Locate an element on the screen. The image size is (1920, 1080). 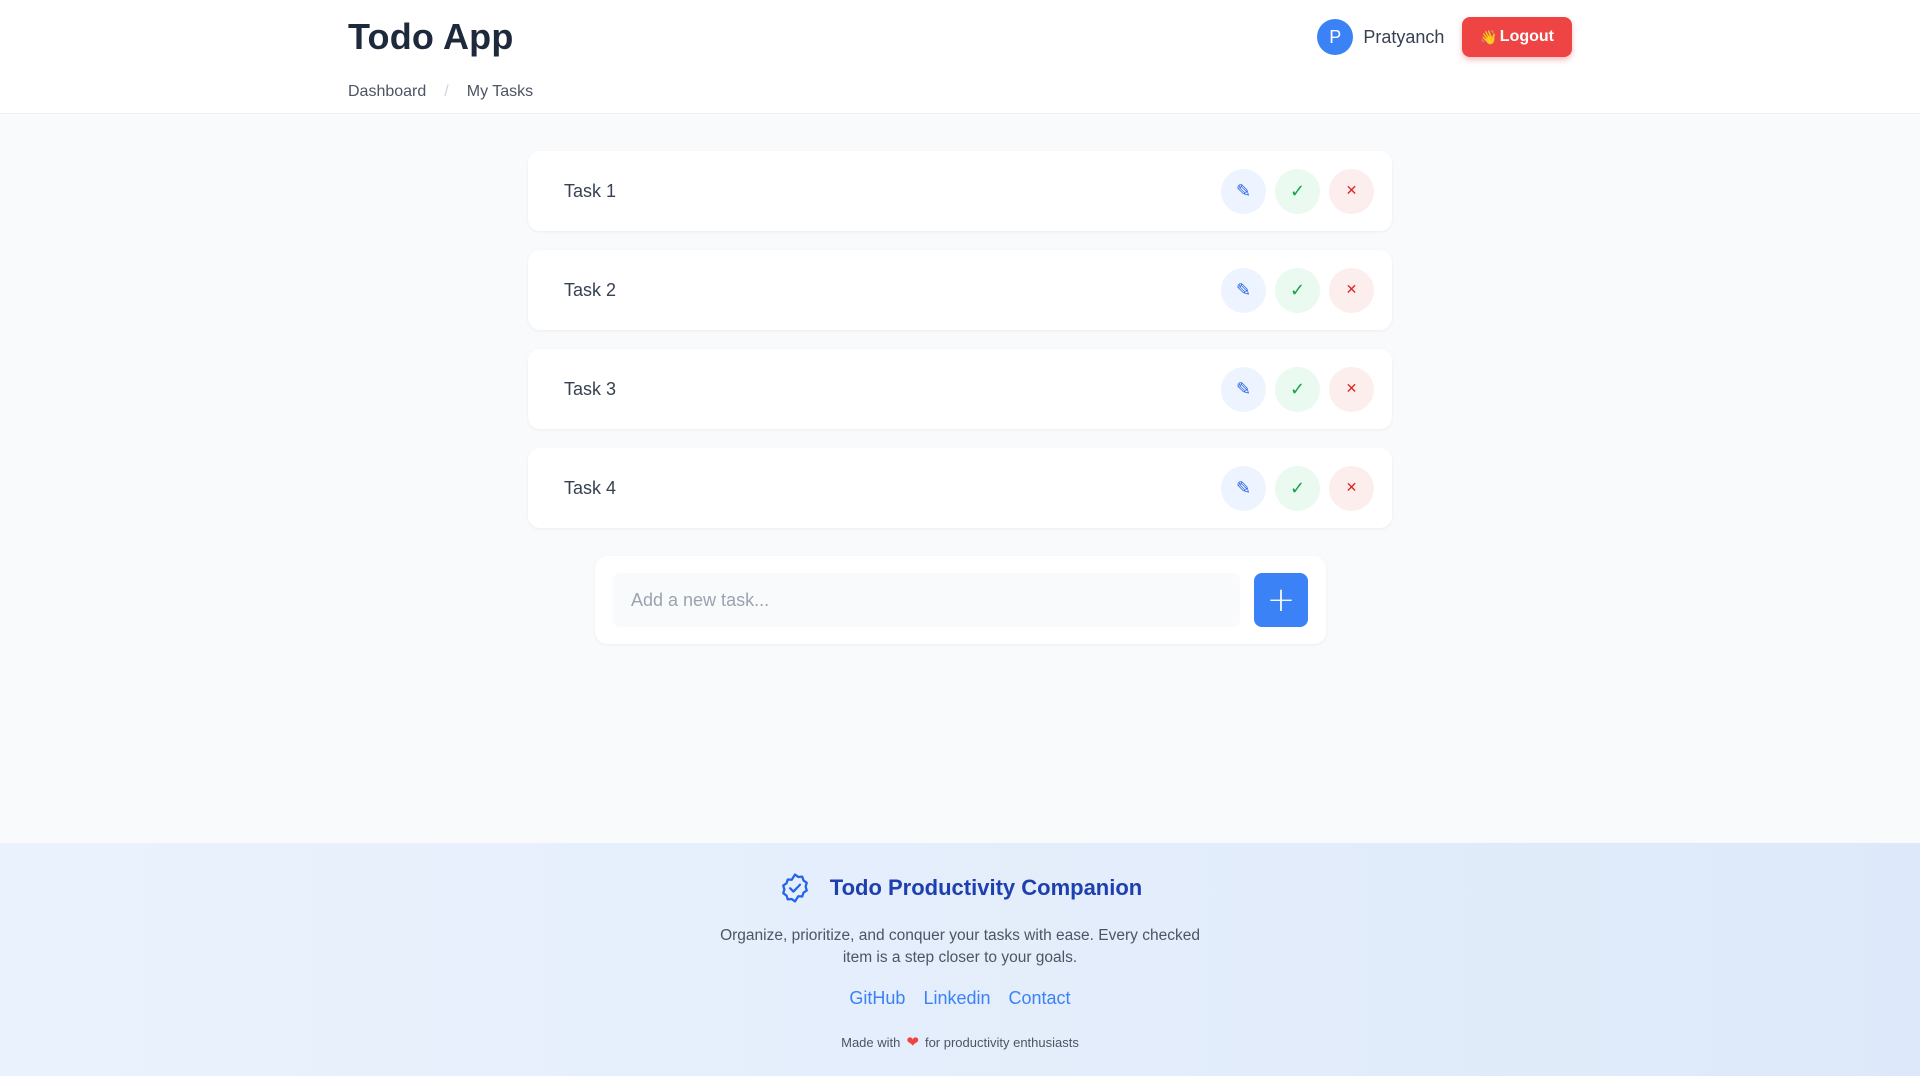
breadcrumb: Dashboard / My Tasks is located at coordinates (440, 92).